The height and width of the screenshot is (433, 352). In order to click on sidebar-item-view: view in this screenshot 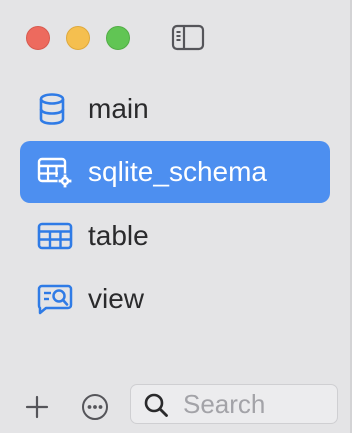, I will do `click(175, 299)`.